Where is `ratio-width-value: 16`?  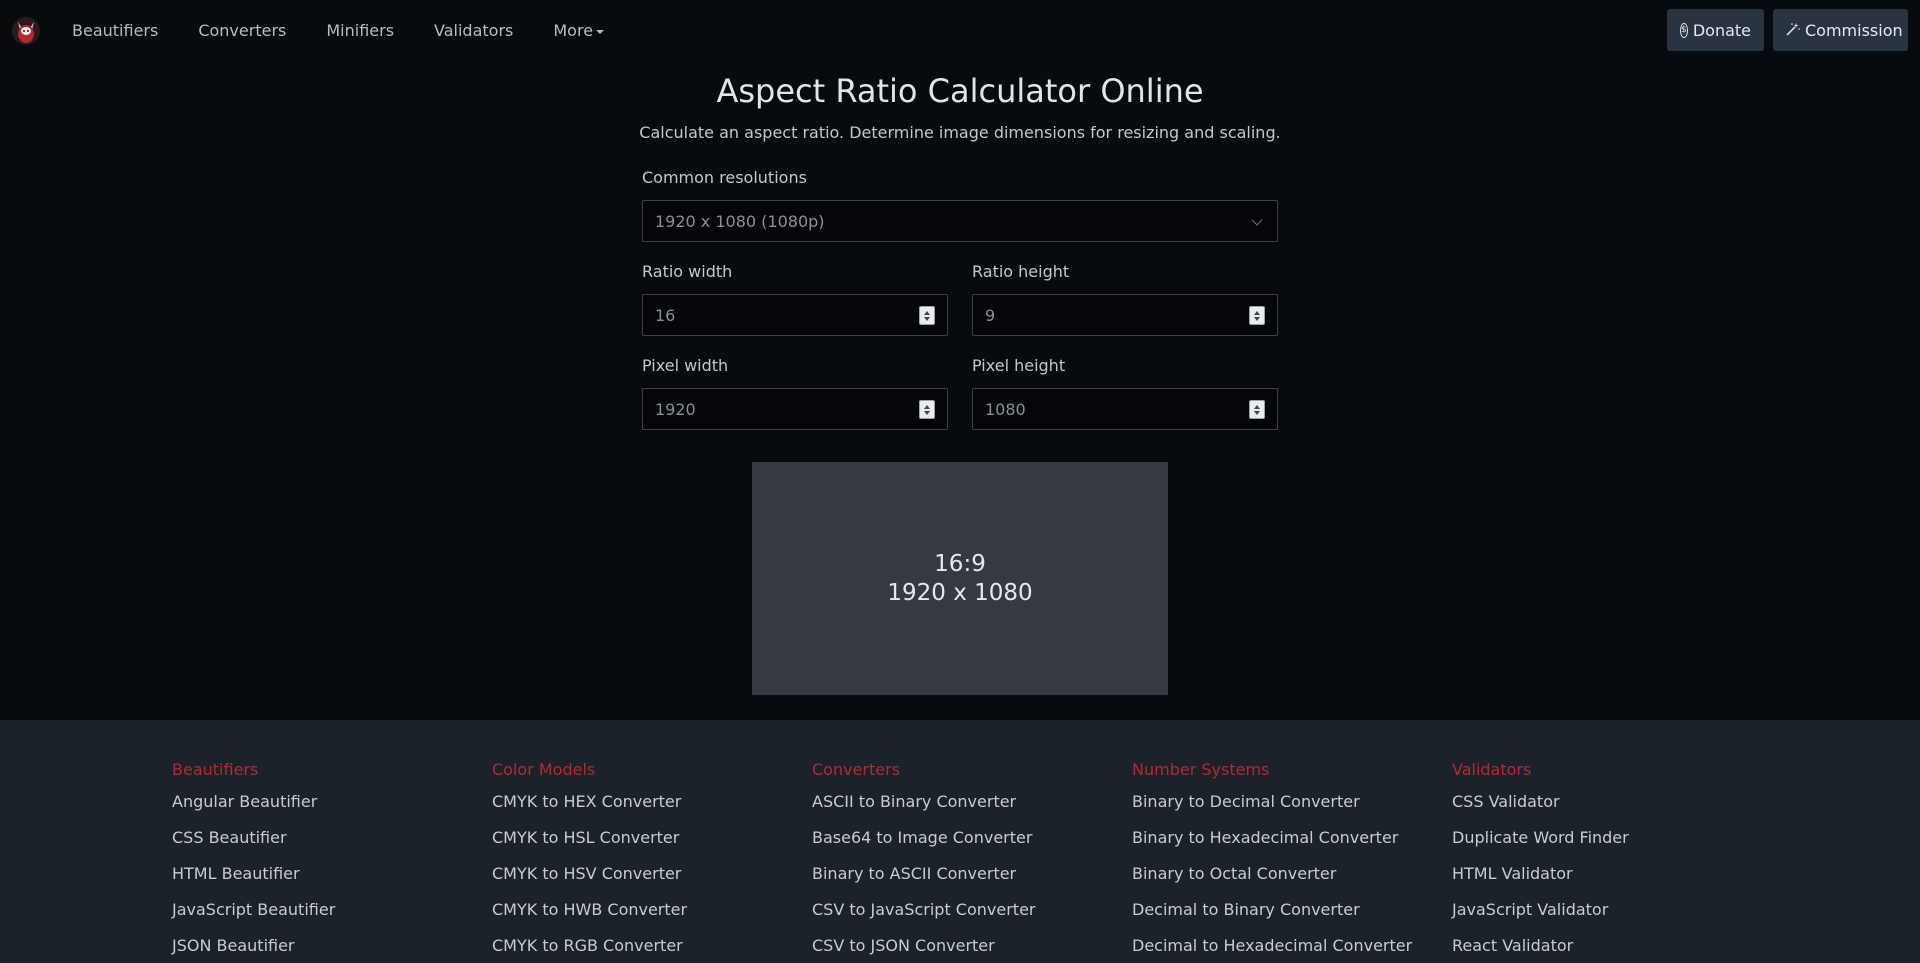
ratio-width-value: 16 is located at coordinates (665, 315).